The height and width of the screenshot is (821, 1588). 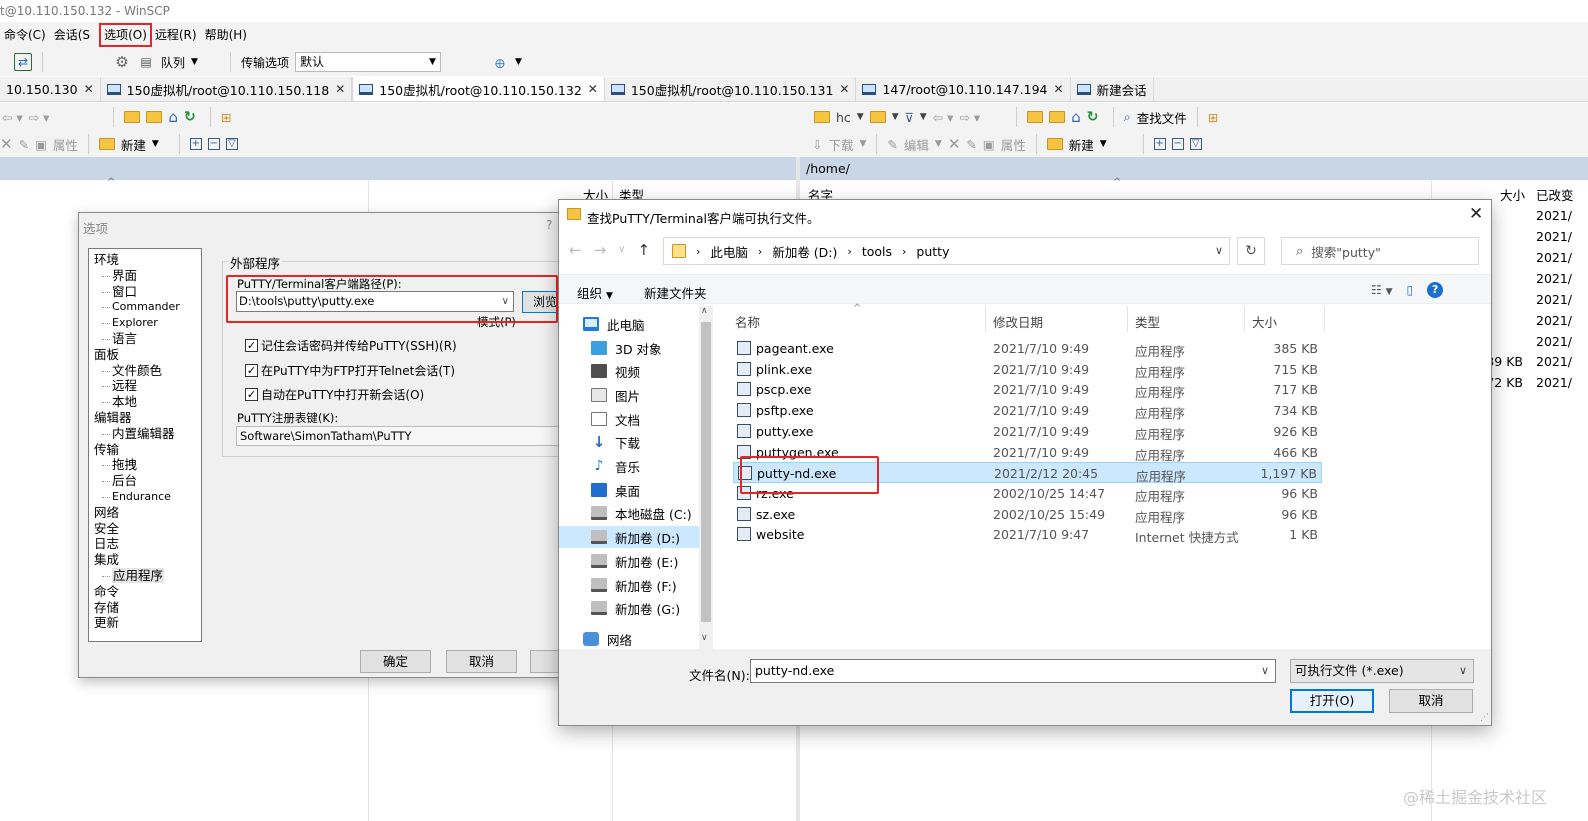 I want to click on tree-item: 环境, so click(x=147, y=260).